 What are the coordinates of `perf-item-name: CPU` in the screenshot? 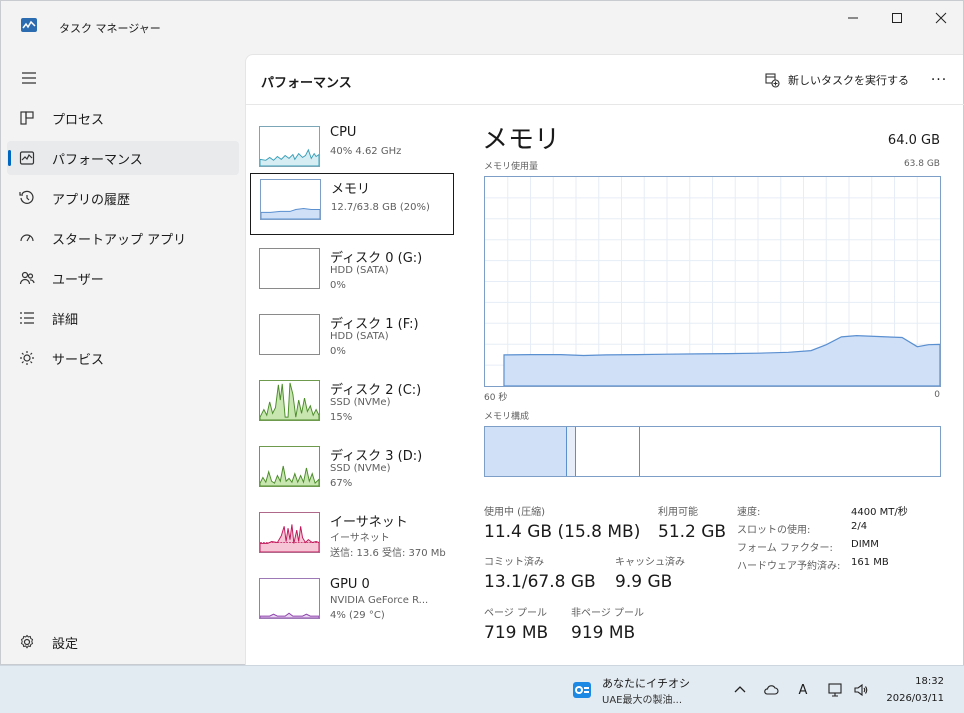 It's located at (343, 132).